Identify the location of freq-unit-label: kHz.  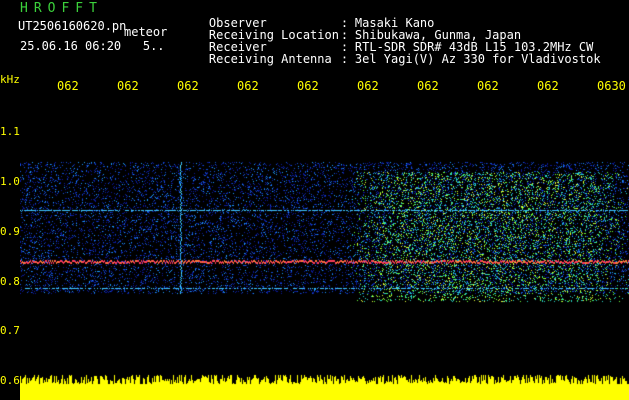
(10, 79).